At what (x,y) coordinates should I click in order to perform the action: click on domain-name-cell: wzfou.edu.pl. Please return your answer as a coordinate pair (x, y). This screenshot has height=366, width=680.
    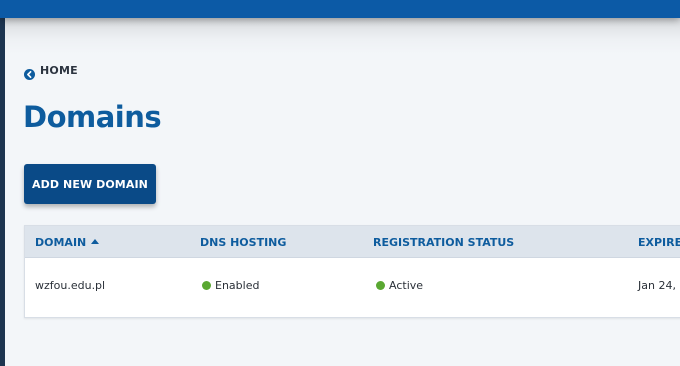
    Looking at the image, I should click on (70, 285).